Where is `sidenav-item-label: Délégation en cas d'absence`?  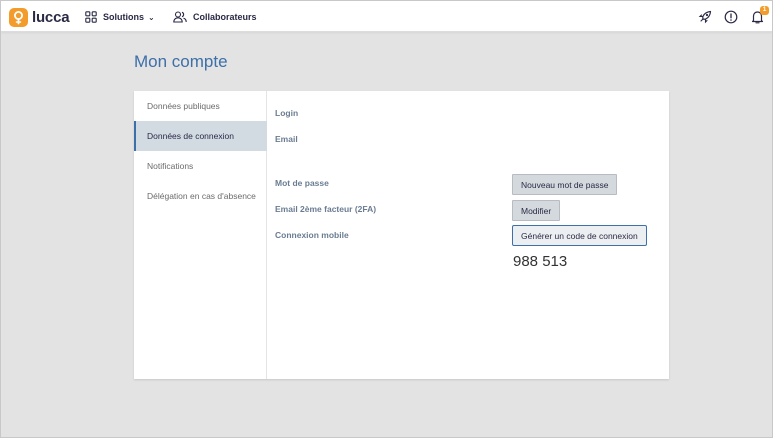 sidenav-item-label: Délégation en cas d'absence is located at coordinates (201, 196).